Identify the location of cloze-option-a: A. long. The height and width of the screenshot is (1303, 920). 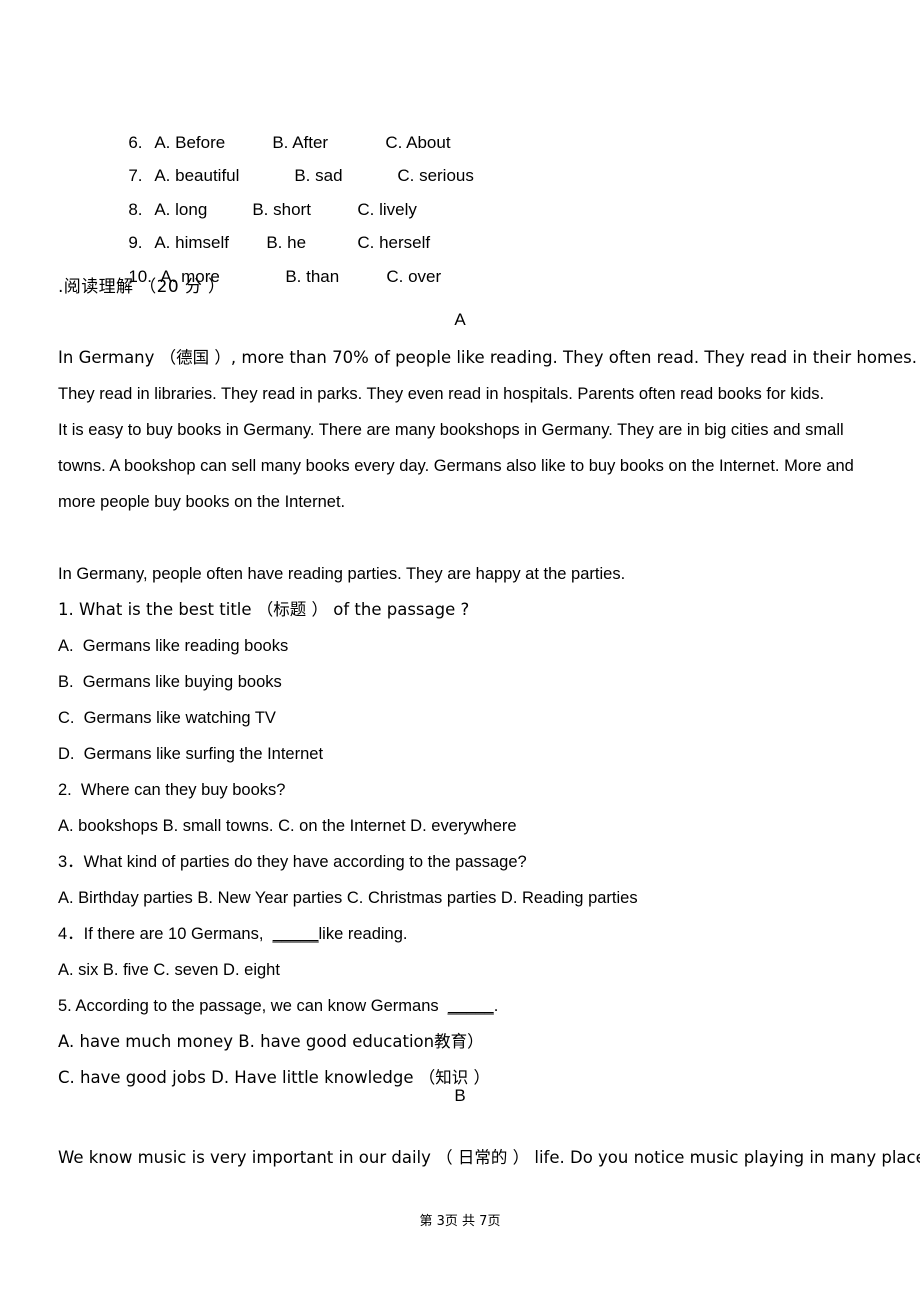
(203, 210).